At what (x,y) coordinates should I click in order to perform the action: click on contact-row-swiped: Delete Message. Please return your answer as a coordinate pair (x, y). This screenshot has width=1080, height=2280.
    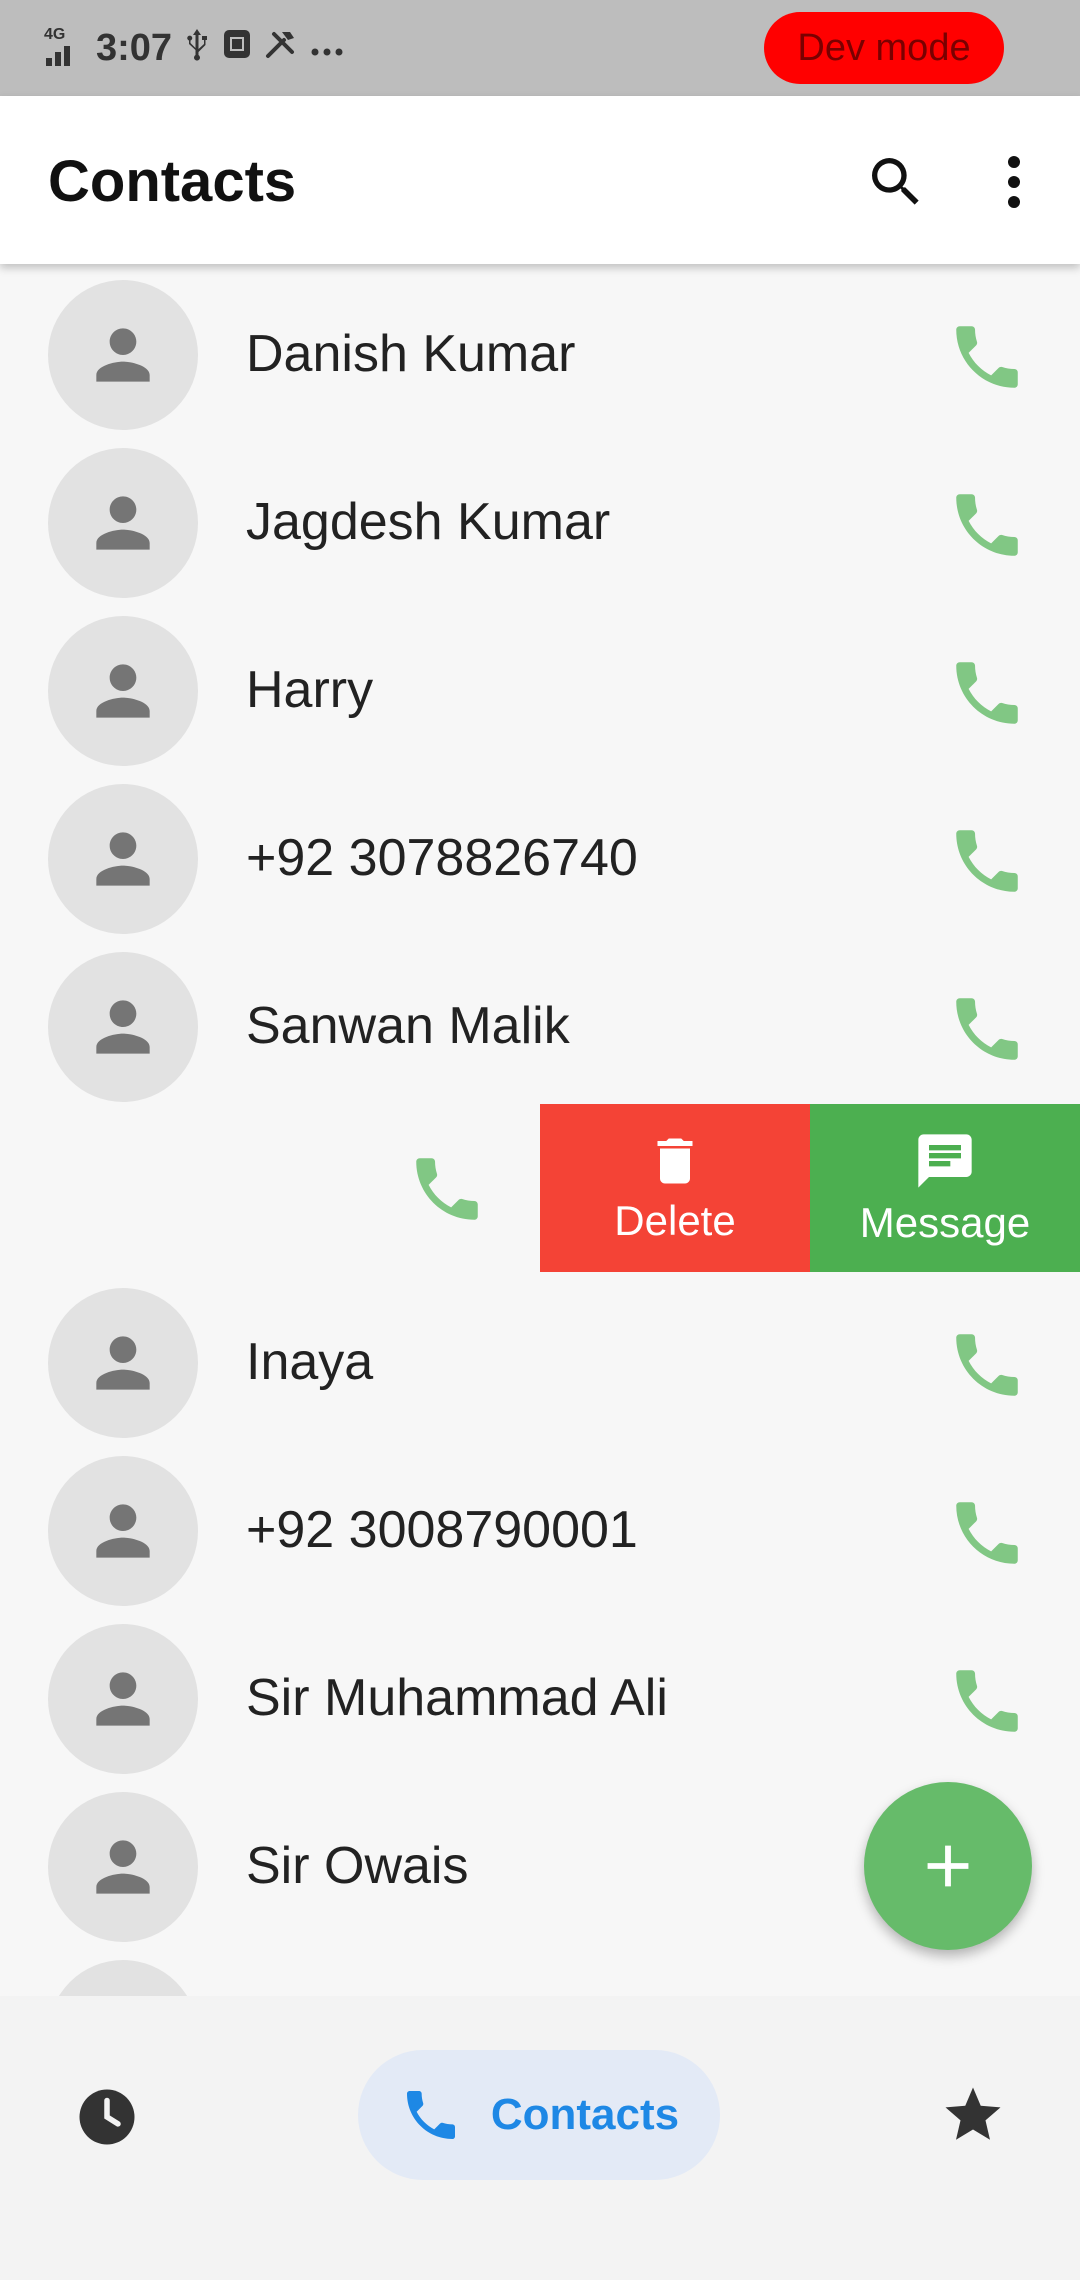
    Looking at the image, I should click on (540, 1188).